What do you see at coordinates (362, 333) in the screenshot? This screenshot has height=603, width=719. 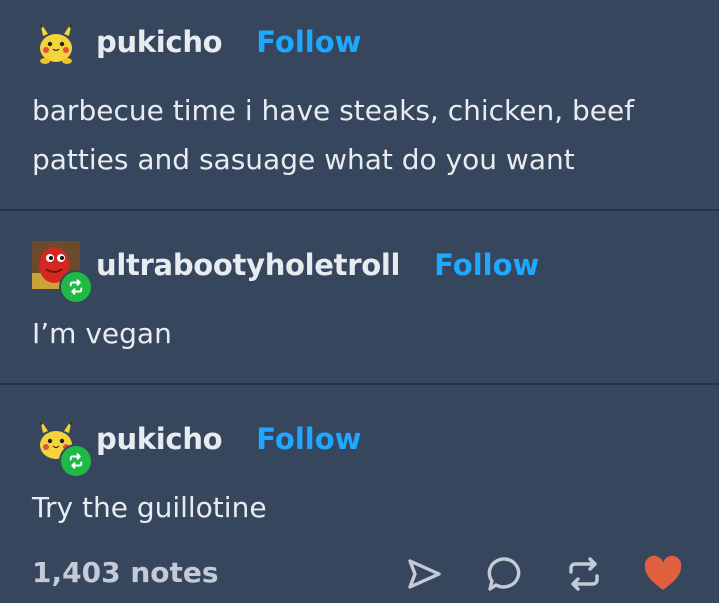 I see `post-body: I’m vegan` at bounding box center [362, 333].